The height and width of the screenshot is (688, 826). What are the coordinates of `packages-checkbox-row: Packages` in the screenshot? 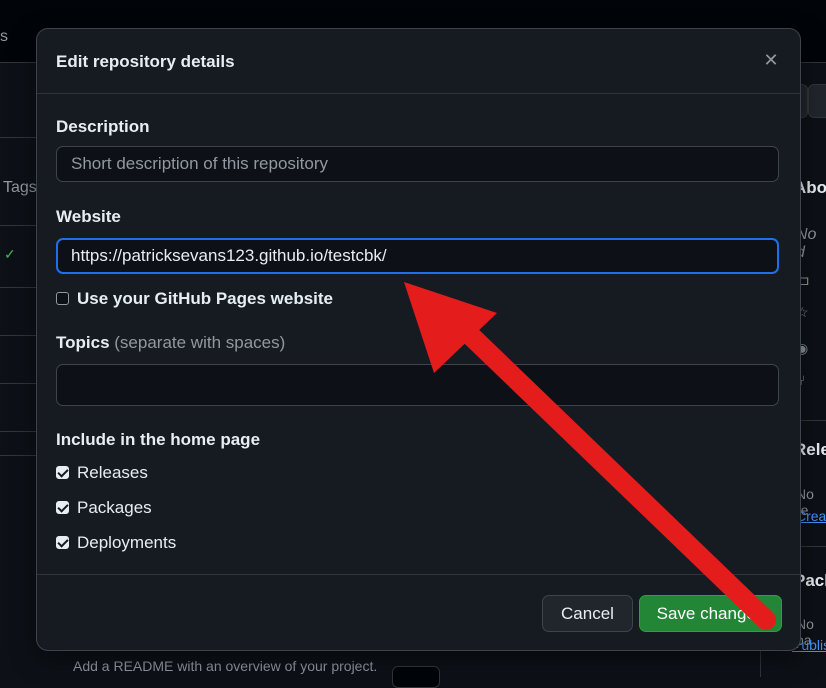 It's located at (104, 508).